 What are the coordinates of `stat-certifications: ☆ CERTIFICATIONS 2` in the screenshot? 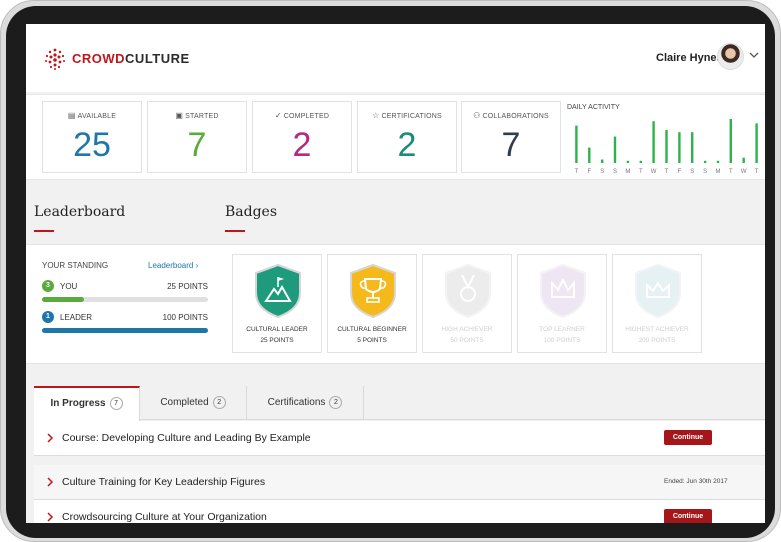 It's located at (407, 137).